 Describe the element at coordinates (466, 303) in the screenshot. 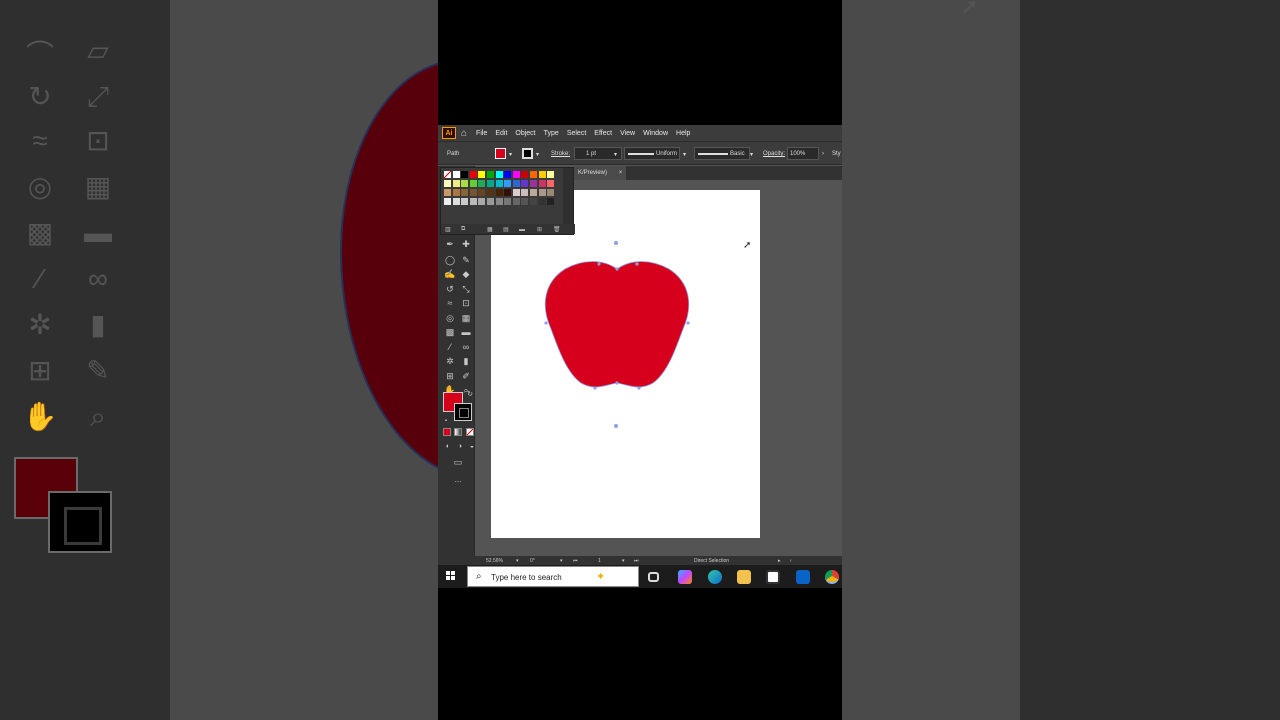

I see `free-transform-icon: ⊡` at that location.